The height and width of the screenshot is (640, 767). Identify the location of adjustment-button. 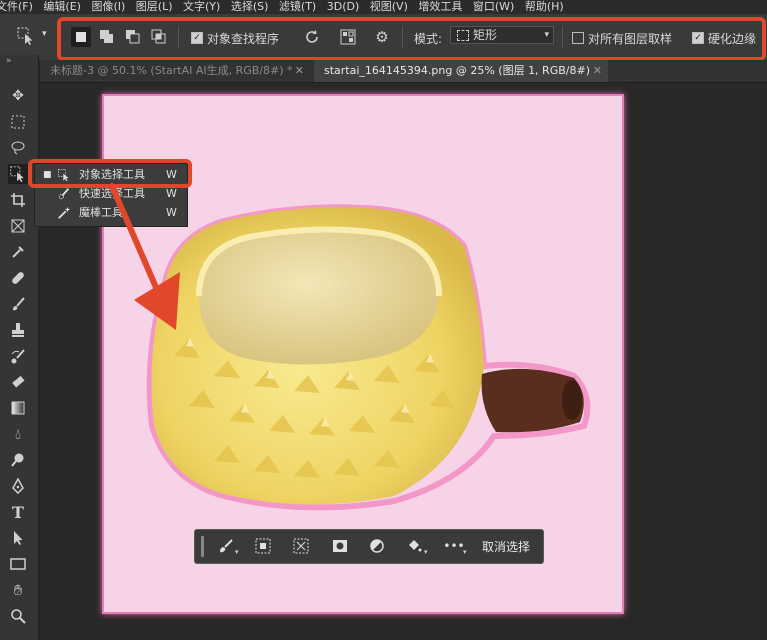
(377, 546).